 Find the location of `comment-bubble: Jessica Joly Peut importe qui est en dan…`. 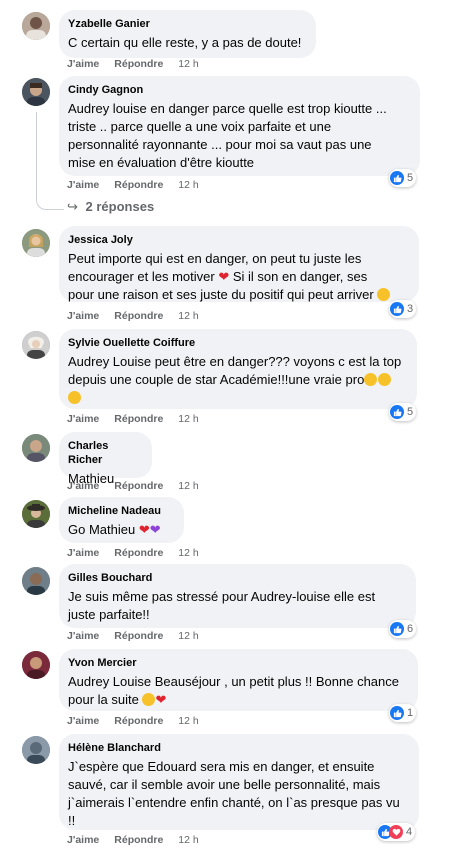

comment-bubble: Jessica Joly Peut importe qui est en dan… is located at coordinates (239, 264).